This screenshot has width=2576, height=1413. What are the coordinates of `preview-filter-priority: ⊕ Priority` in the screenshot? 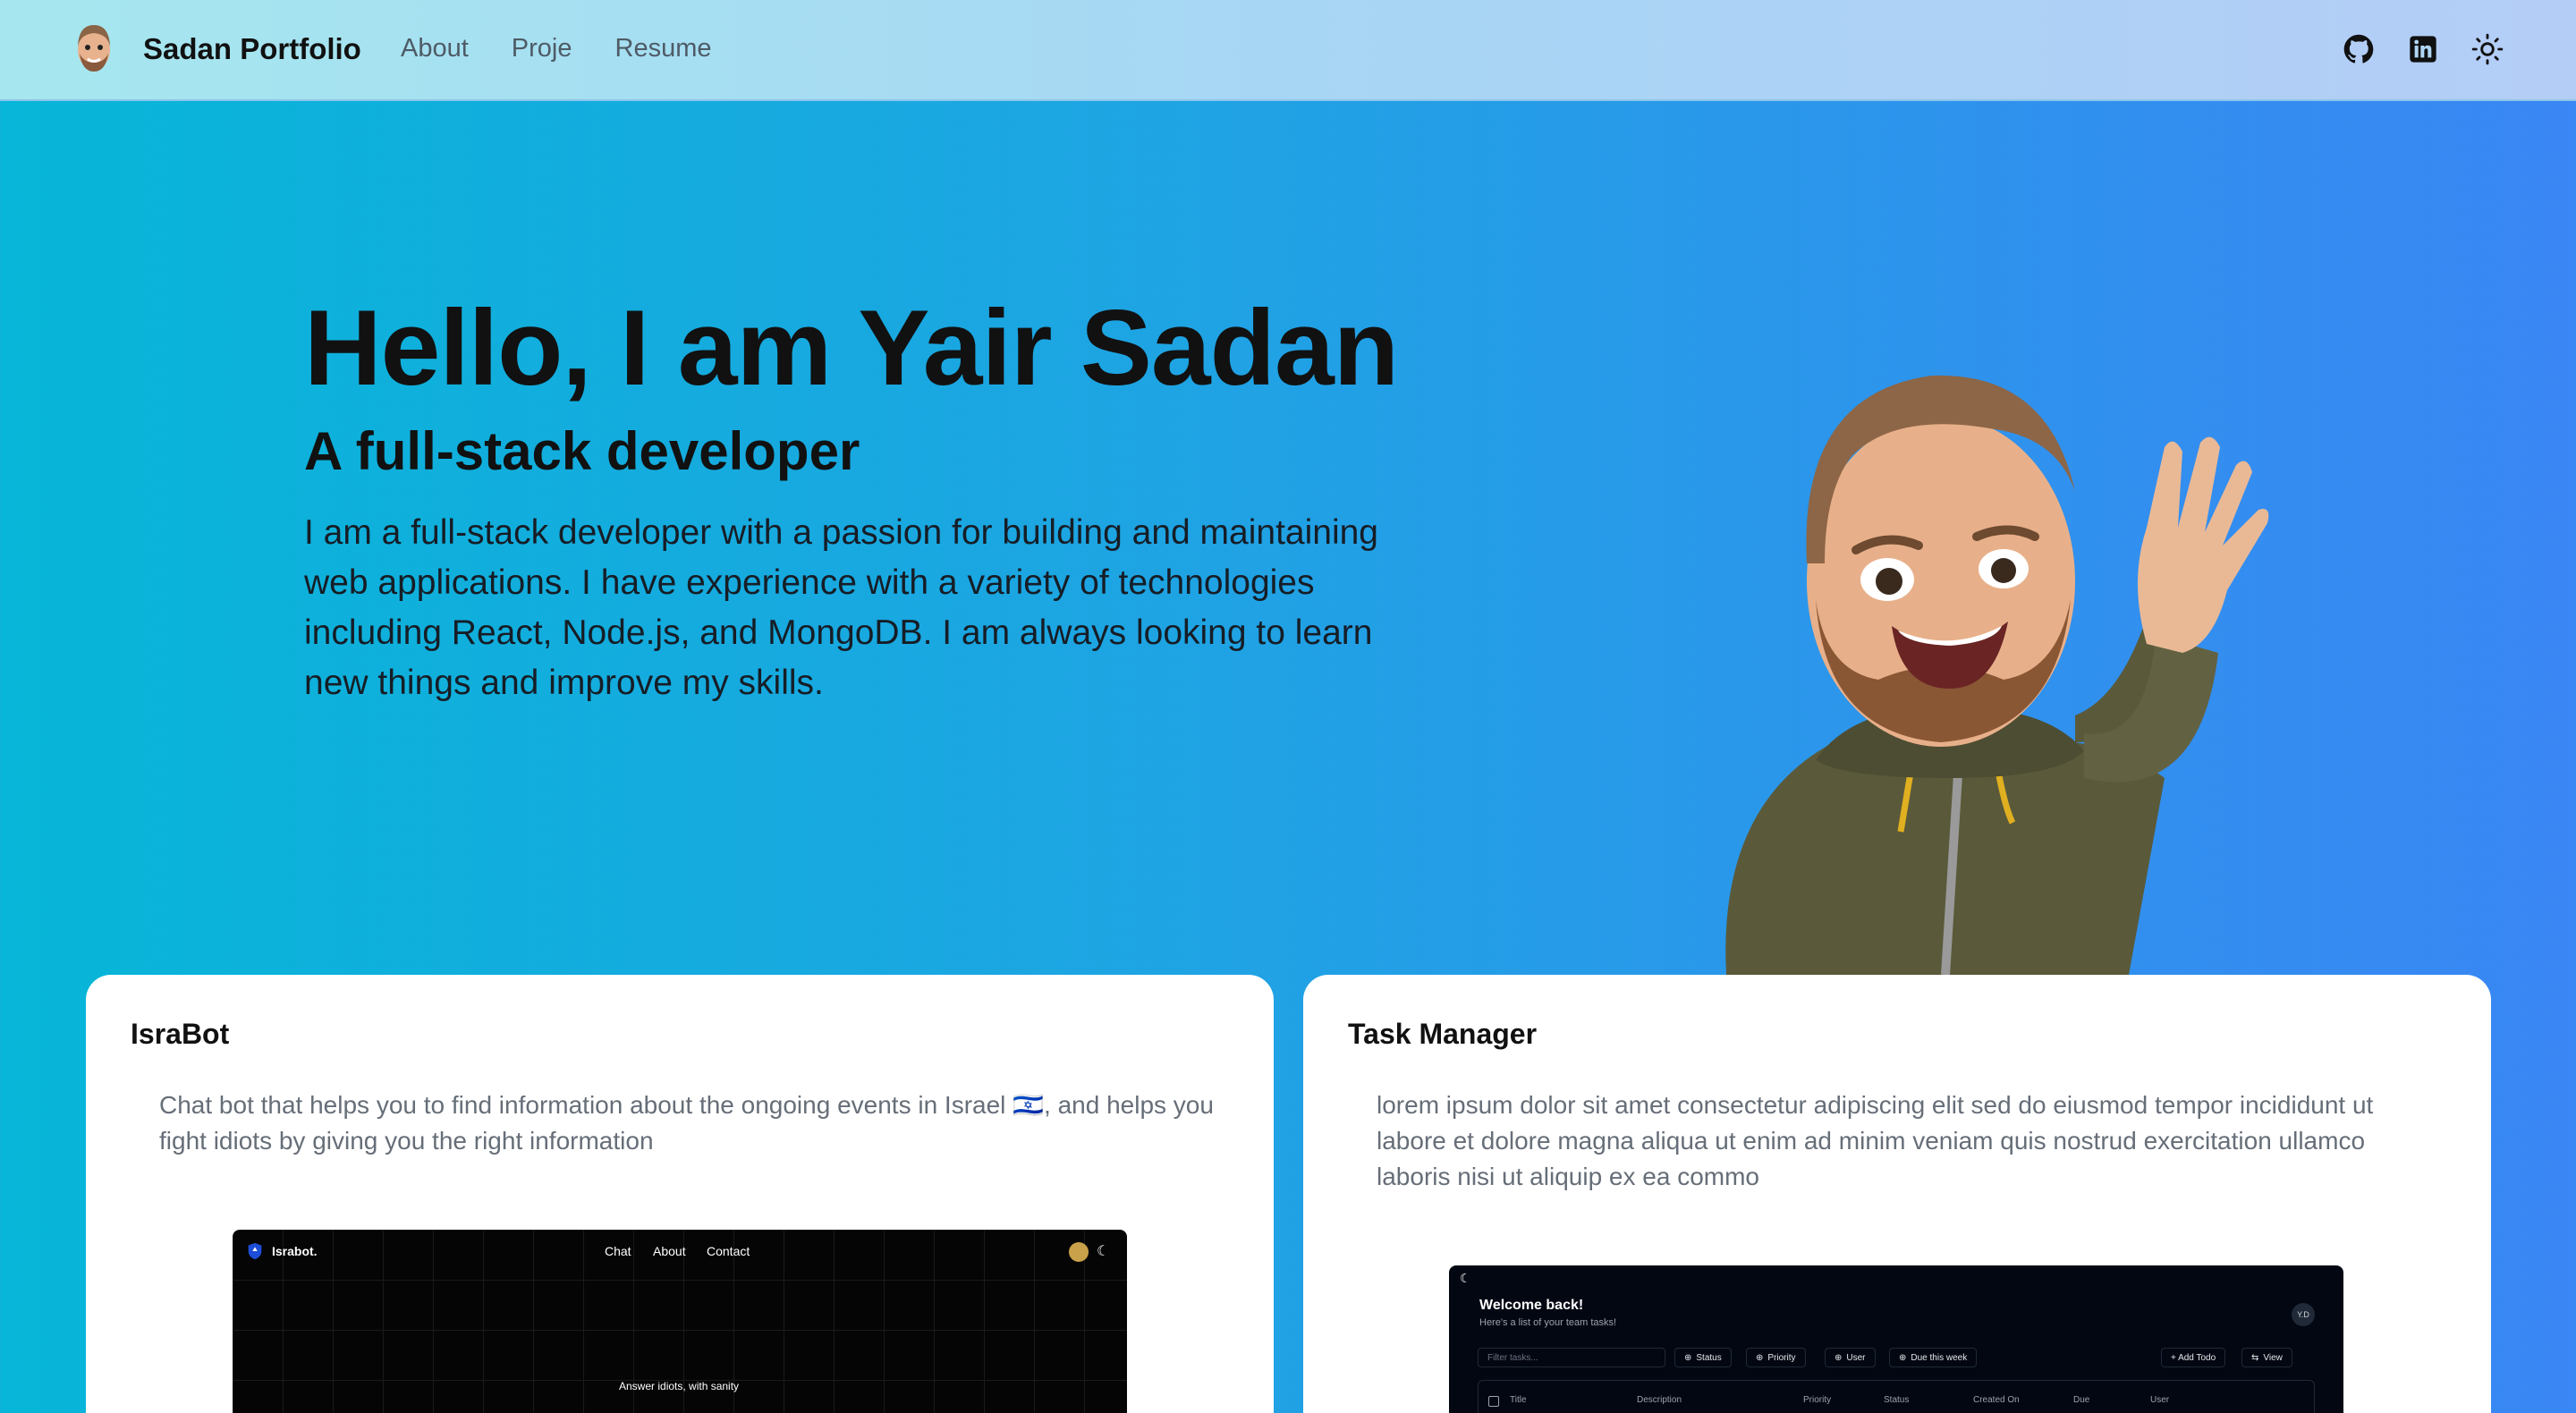 It's located at (1776, 1357).